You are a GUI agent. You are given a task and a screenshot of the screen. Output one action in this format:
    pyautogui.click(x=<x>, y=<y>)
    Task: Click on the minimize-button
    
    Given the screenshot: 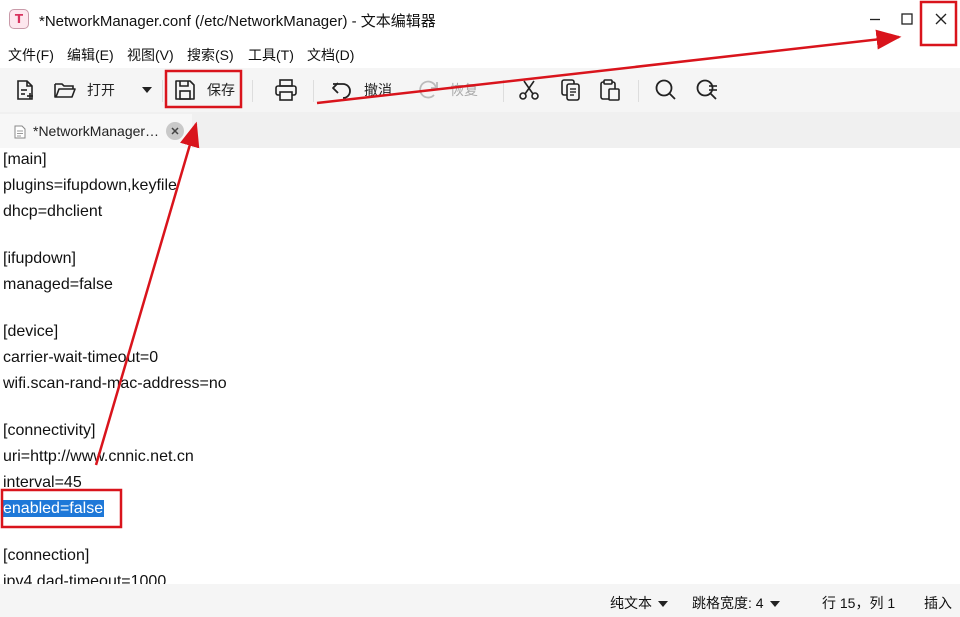 What is the action you would take?
    pyautogui.click(x=875, y=19)
    